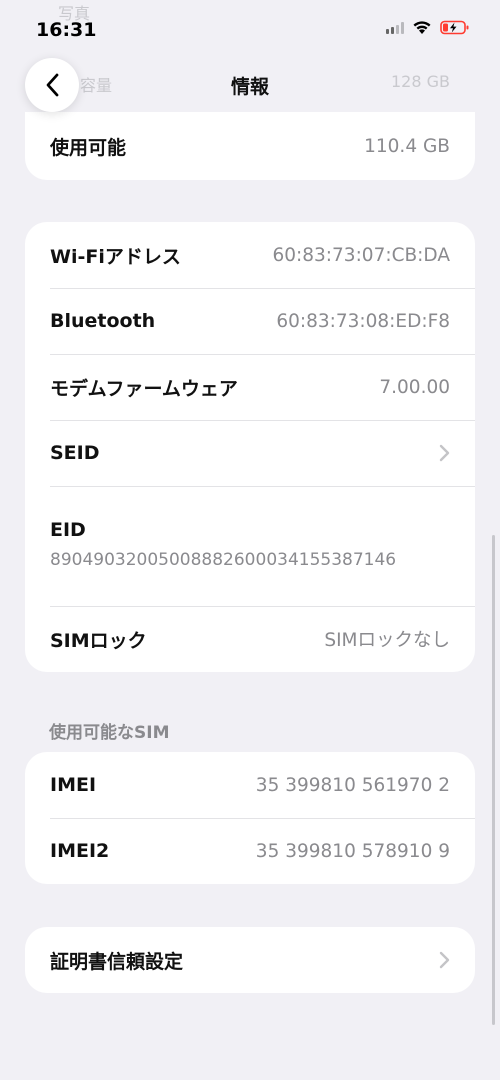 This screenshot has height=1080, width=500. Describe the element at coordinates (98, 640) in the screenshot. I see `sim-lock-label: SIMロック` at that location.